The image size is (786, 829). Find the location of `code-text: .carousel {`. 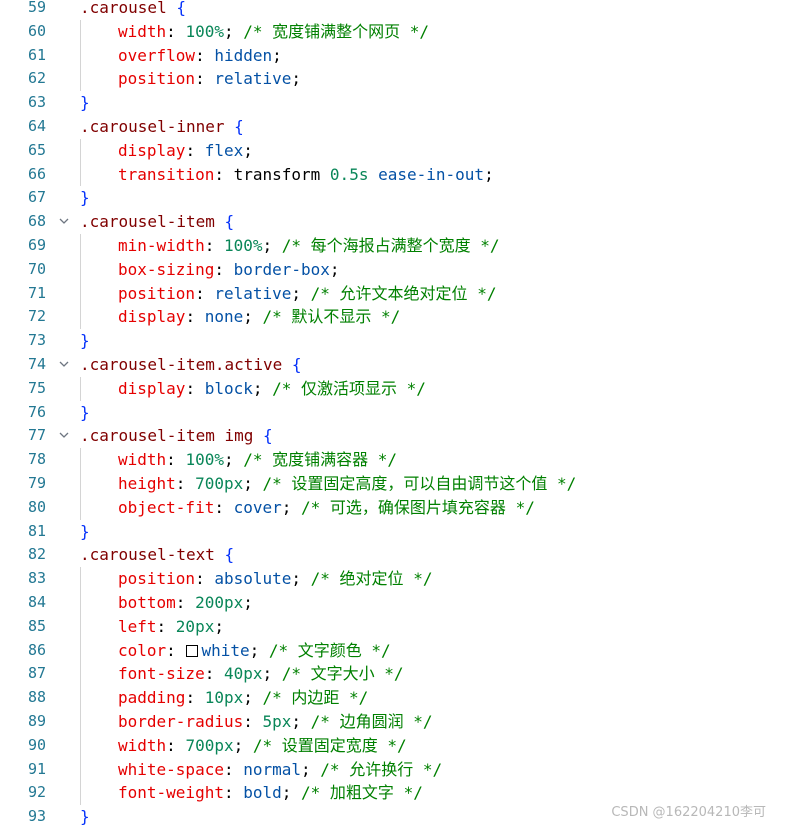

code-text: .carousel { is located at coordinates (133, 10).